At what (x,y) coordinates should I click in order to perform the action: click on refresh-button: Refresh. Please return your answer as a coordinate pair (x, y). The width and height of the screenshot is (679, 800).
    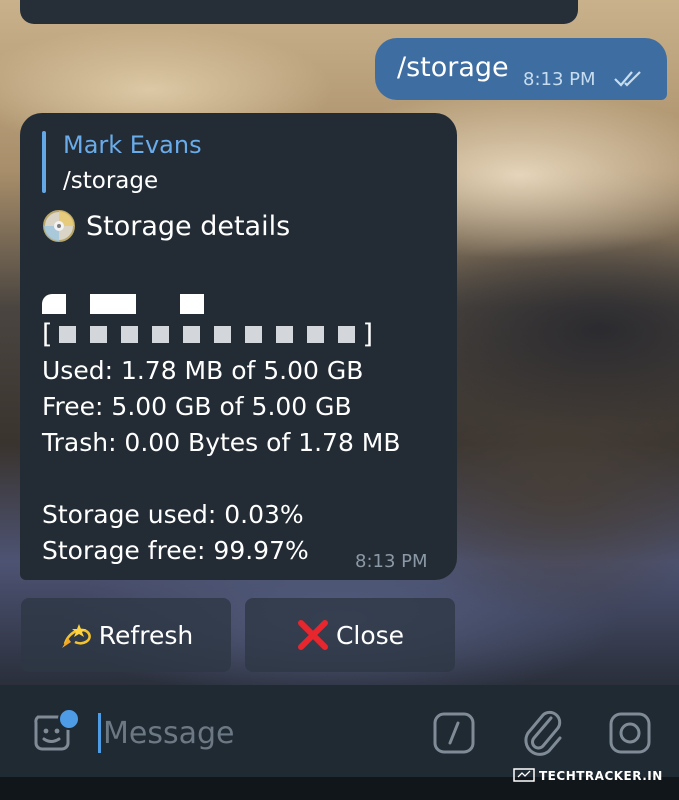
    Looking at the image, I should click on (126, 635).